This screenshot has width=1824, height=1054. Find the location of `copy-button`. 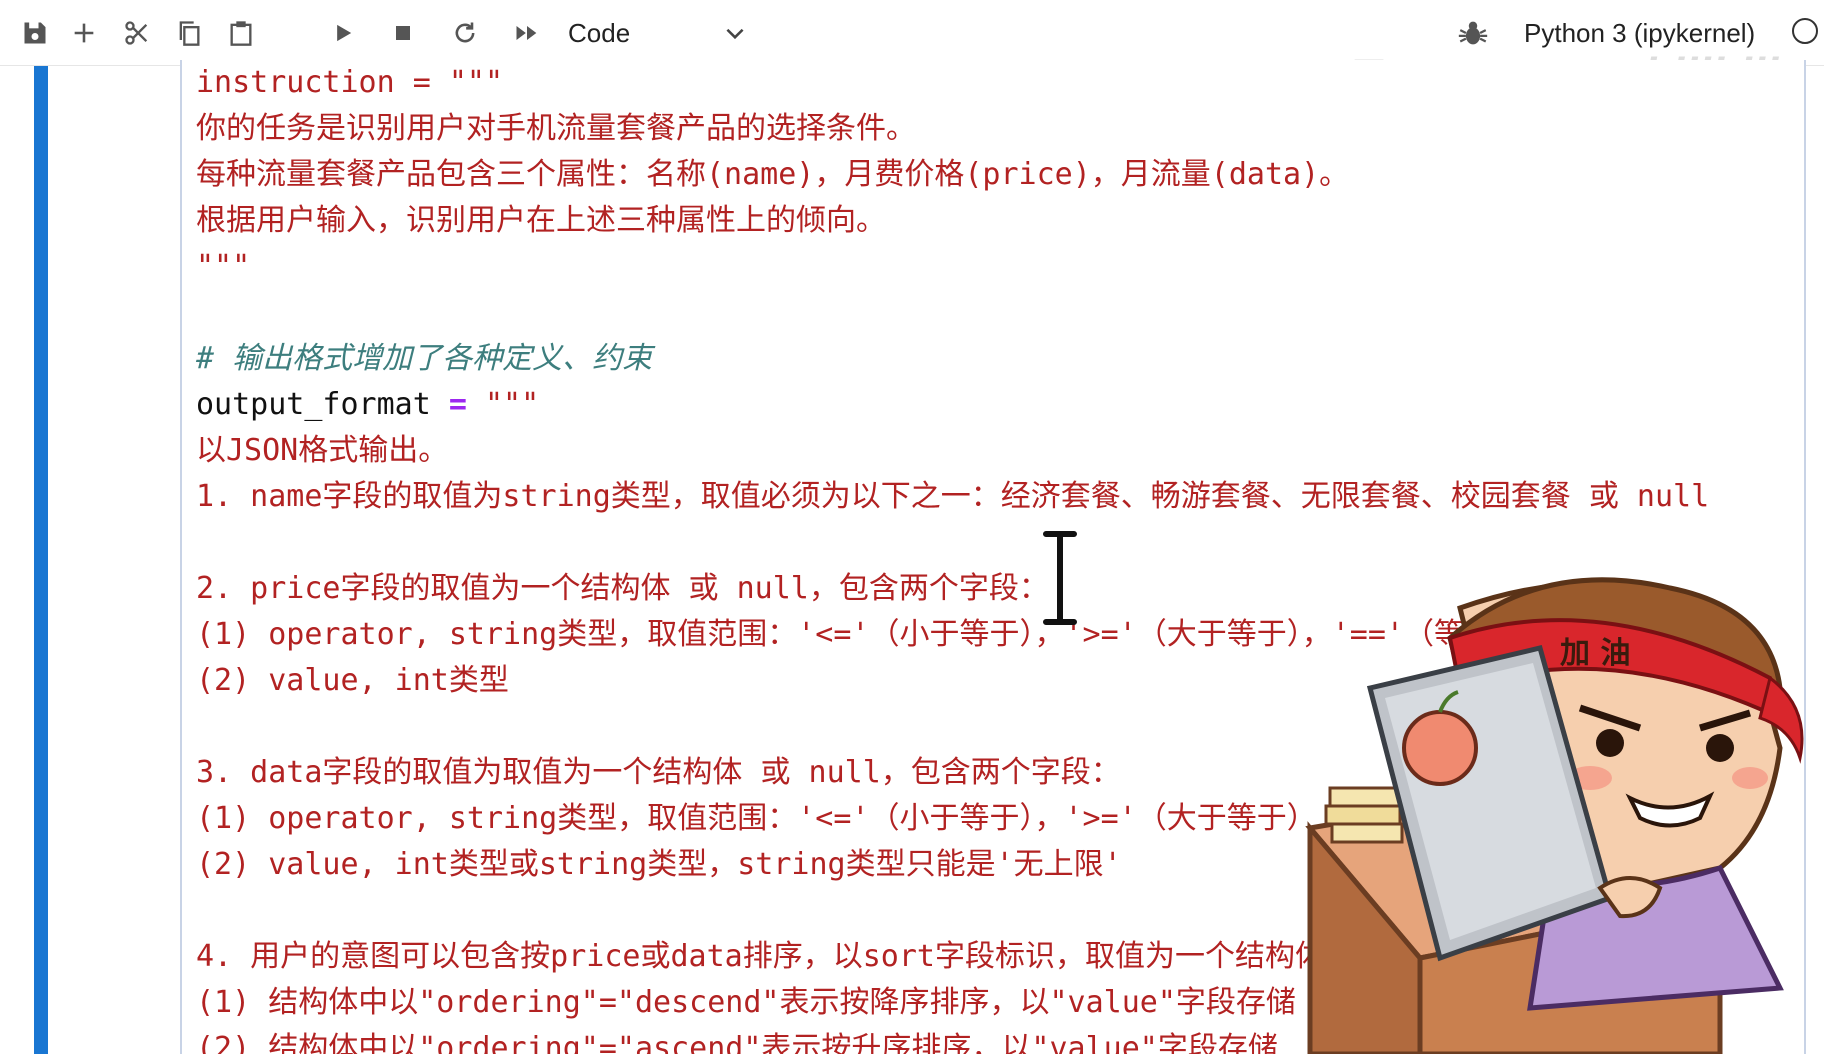

copy-button is located at coordinates (189, 33).